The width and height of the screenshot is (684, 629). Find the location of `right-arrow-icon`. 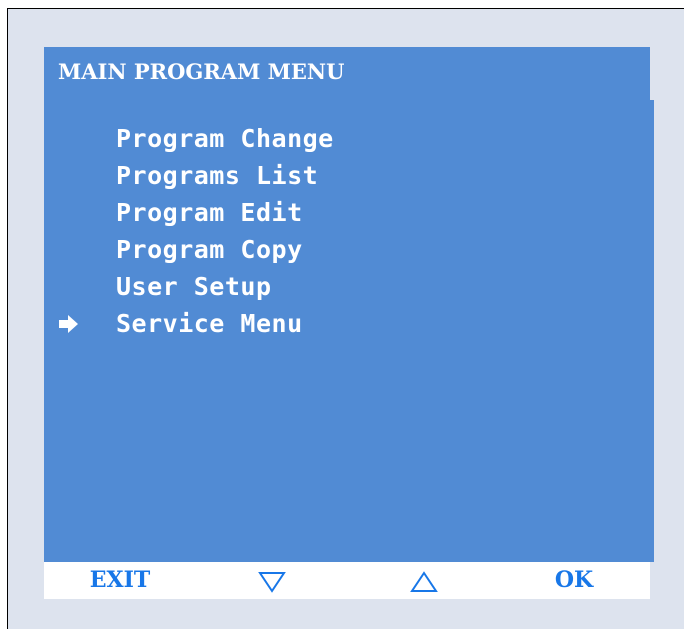

right-arrow-icon is located at coordinates (68, 324).